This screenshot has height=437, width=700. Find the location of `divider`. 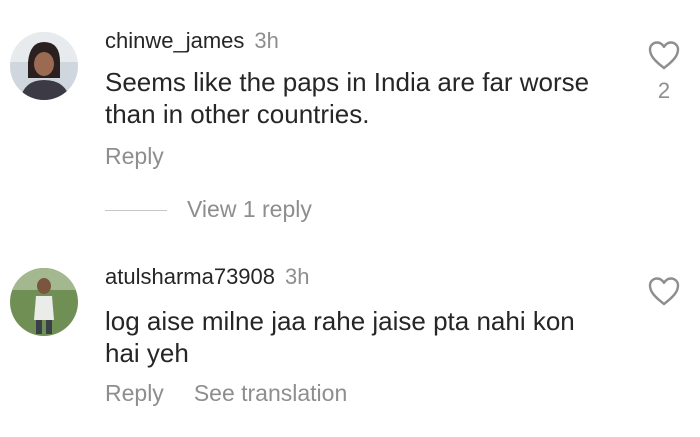

divider is located at coordinates (136, 211).